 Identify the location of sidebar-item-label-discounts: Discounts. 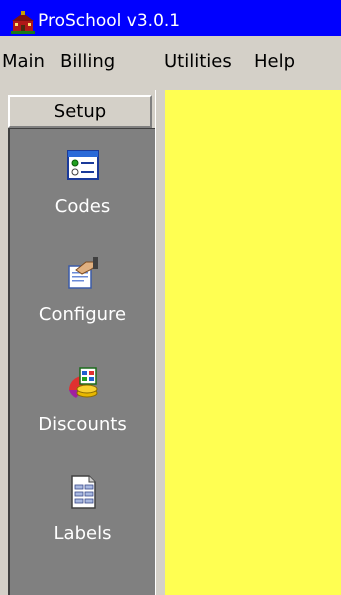
(82, 424).